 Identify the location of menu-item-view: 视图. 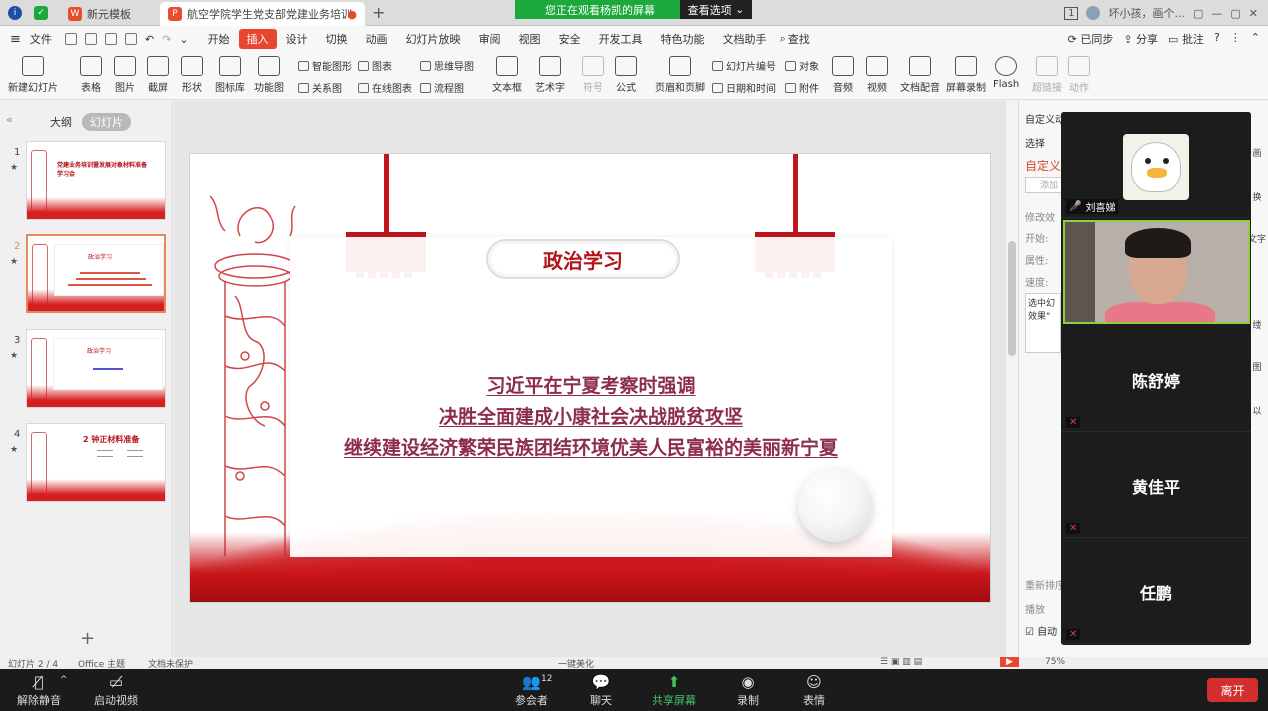
(530, 39).